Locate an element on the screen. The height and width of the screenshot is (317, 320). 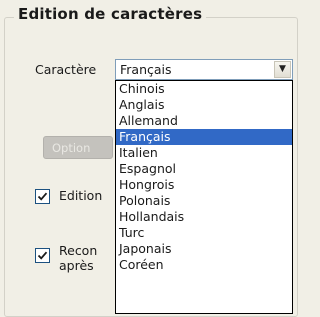
dropdown-option: Turc is located at coordinates (204, 233).